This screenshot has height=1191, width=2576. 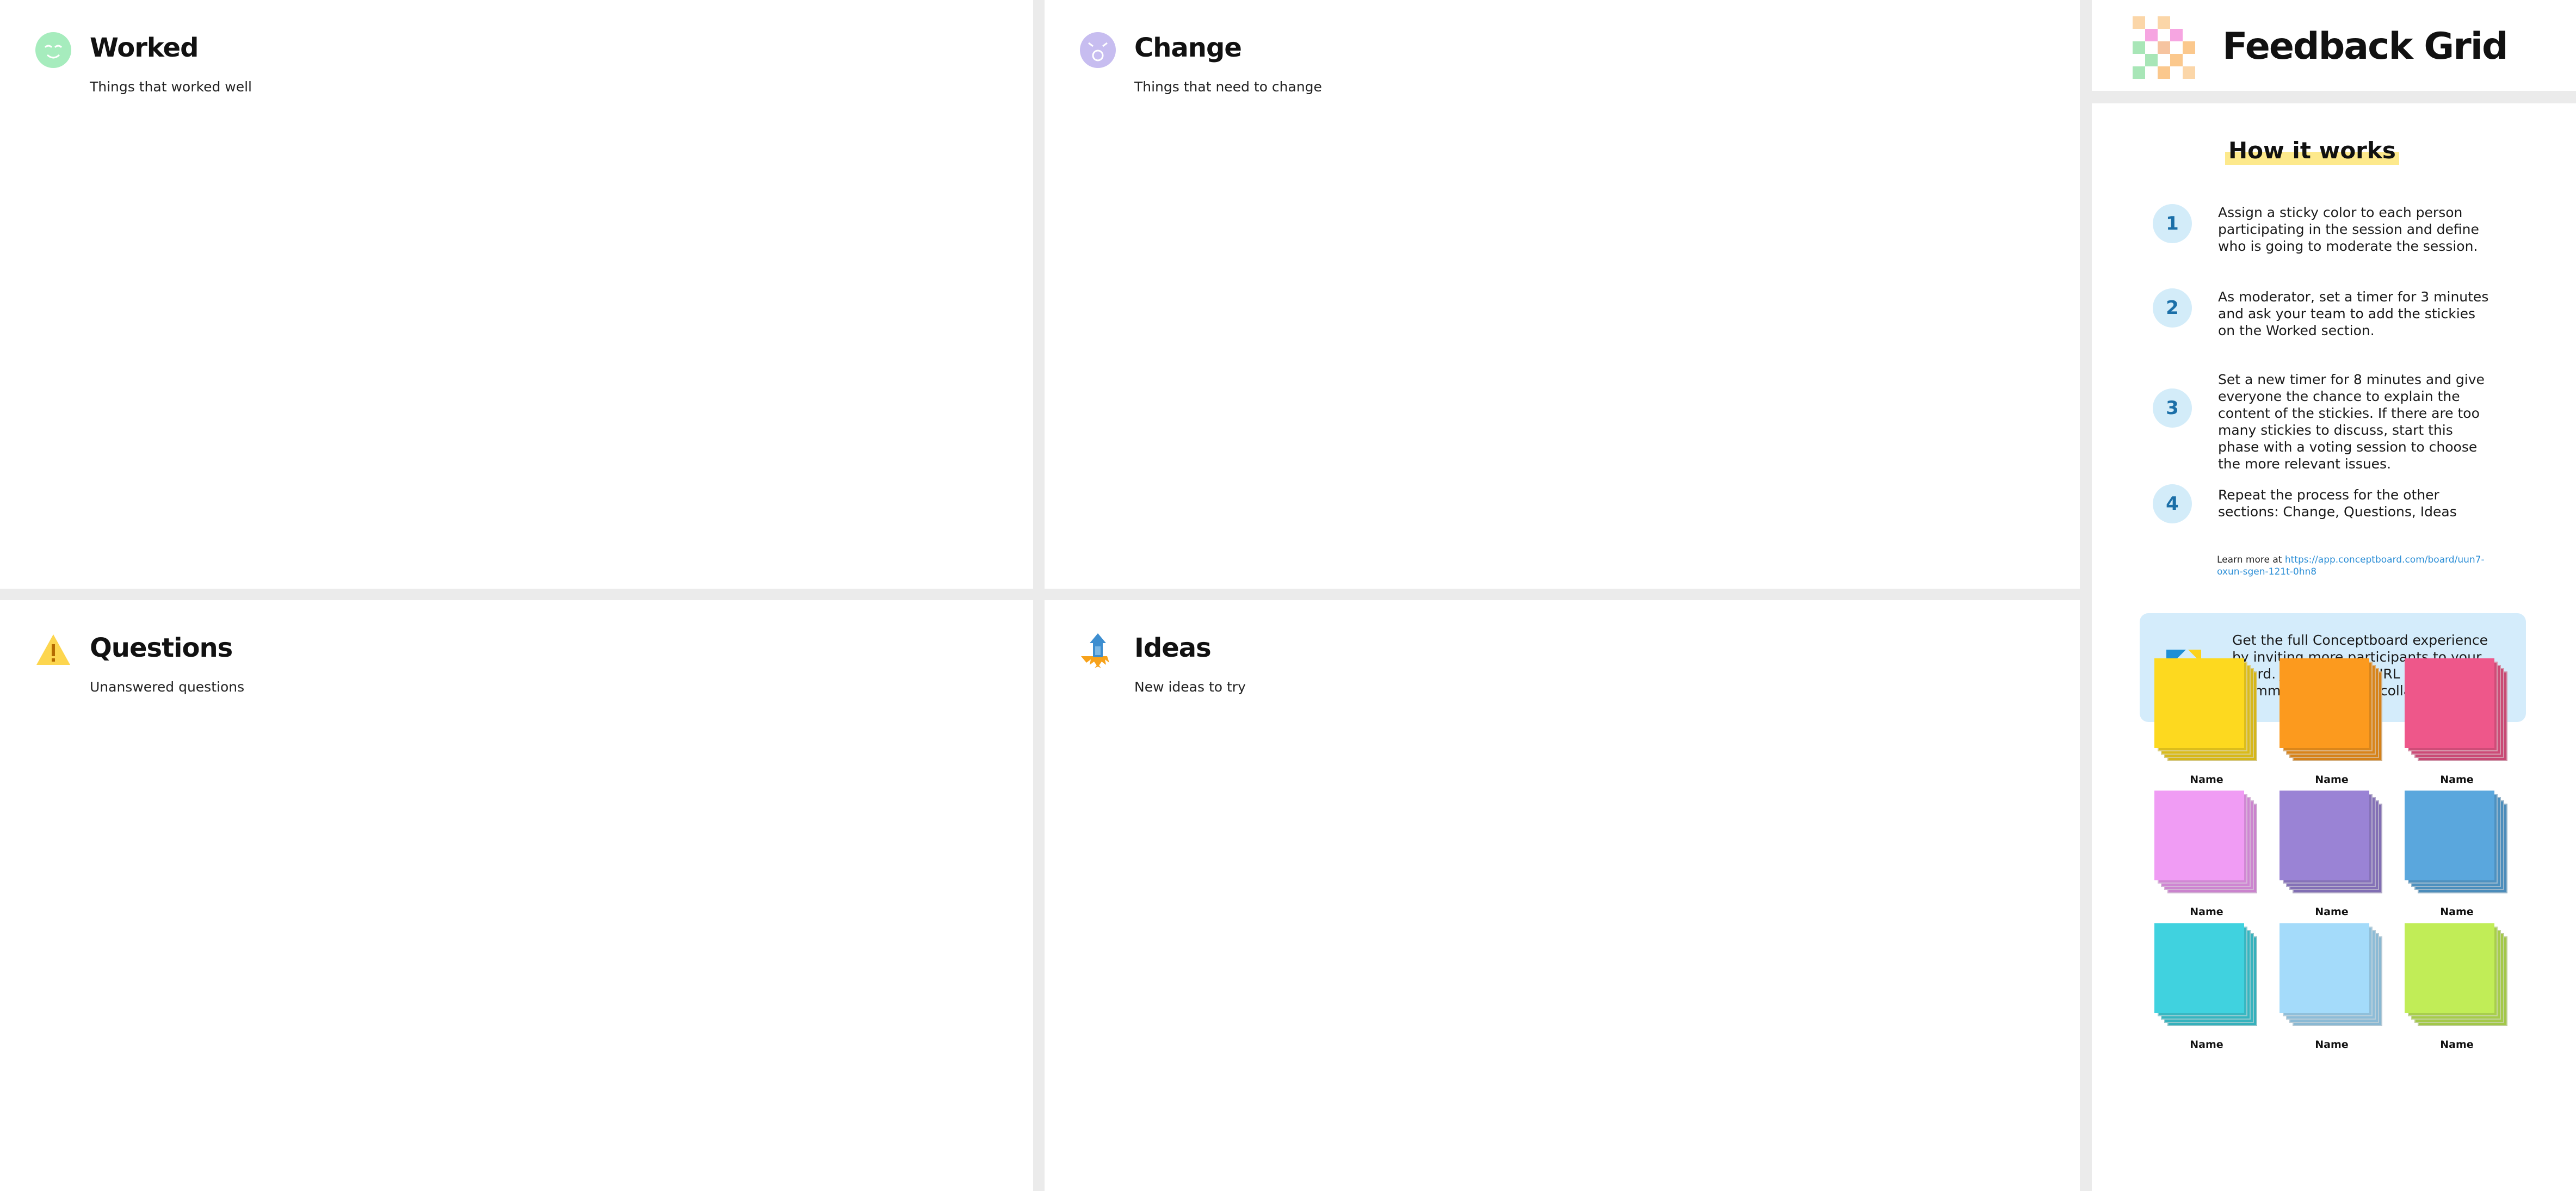 What do you see at coordinates (1173, 648) in the screenshot?
I see `ideas-title: Ideas` at bounding box center [1173, 648].